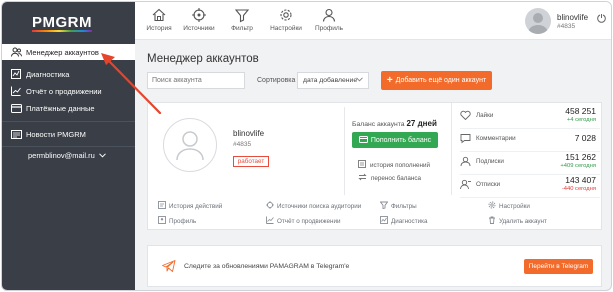  What do you see at coordinates (400, 165) in the screenshot?
I see `topup-history-label: история пополнений` at bounding box center [400, 165].